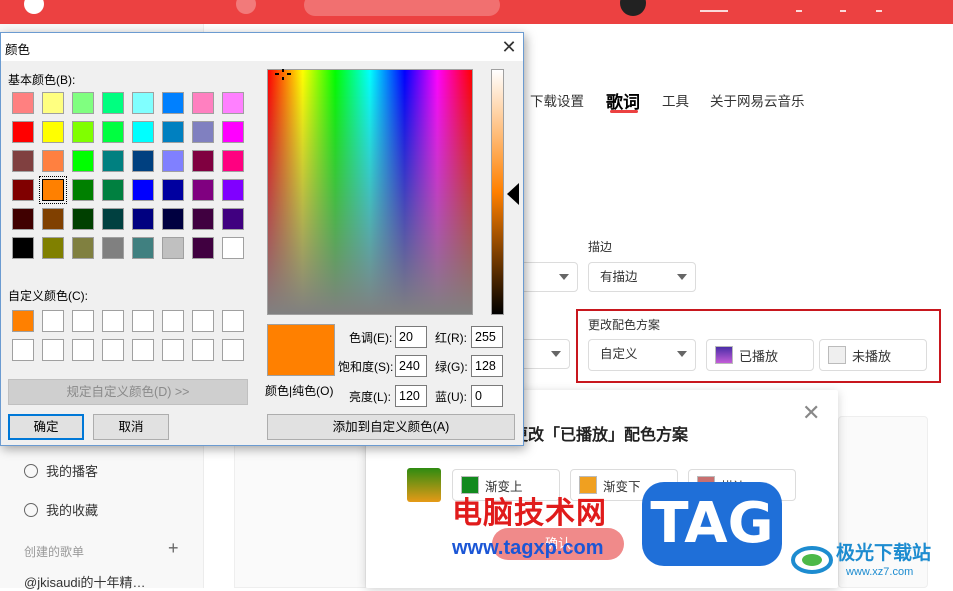  What do you see at coordinates (545, 354) in the screenshot?
I see `lyrics-misc-select` at bounding box center [545, 354].